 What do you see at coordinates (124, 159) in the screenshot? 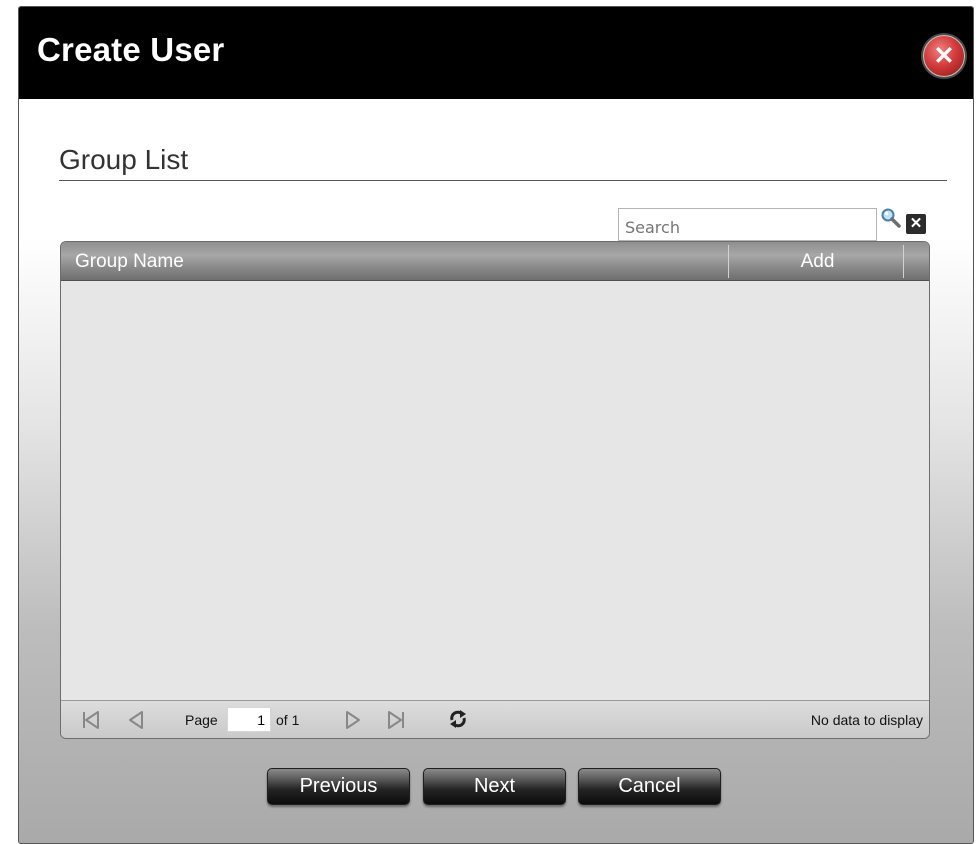
I see `section-title: Group List` at bounding box center [124, 159].